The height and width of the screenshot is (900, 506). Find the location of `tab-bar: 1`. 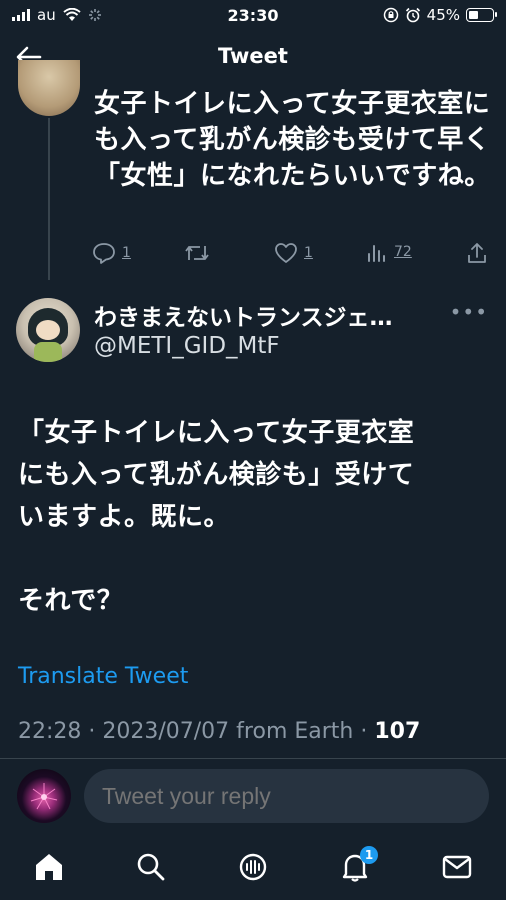

tab-bar: 1 is located at coordinates (253, 867).